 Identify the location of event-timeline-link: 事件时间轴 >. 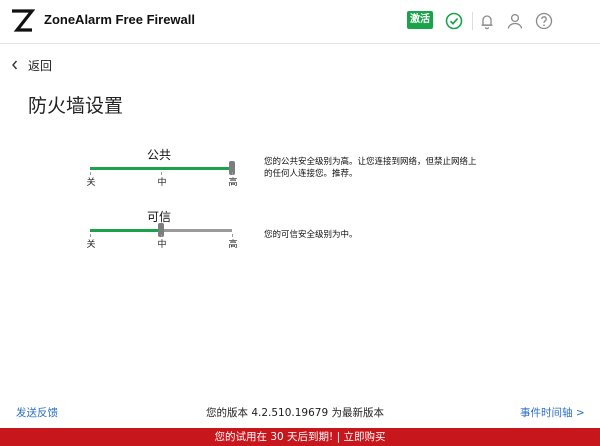
(552, 412).